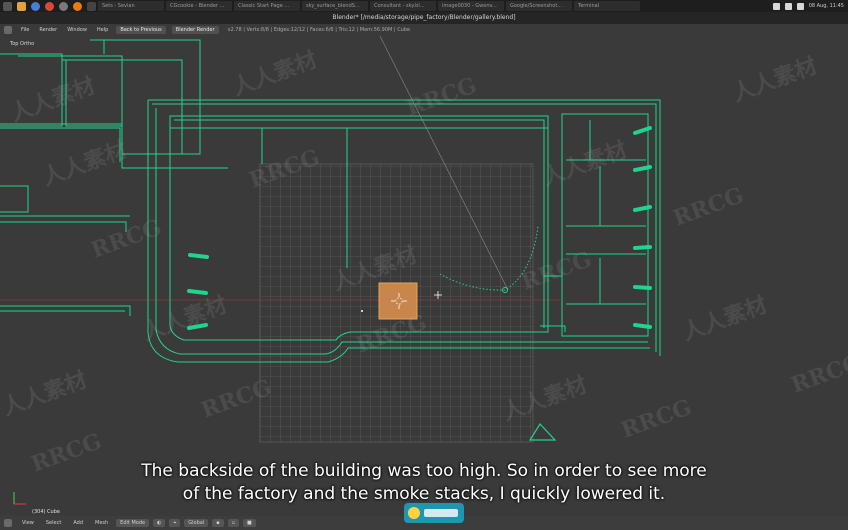 The width and height of the screenshot is (848, 530). What do you see at coordinates (78, 523) in the screenshot?
I see `menu-add: Add` at bounding box center [78, 523].